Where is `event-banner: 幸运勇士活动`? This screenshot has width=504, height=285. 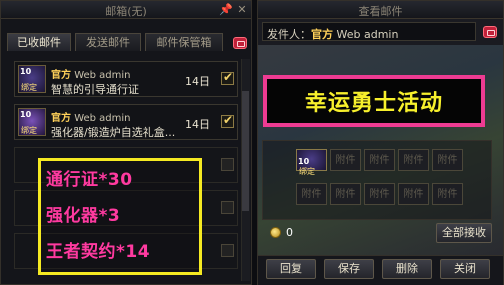 event-banner: 幸运勇士活动 is located at coordinates (374, 101).